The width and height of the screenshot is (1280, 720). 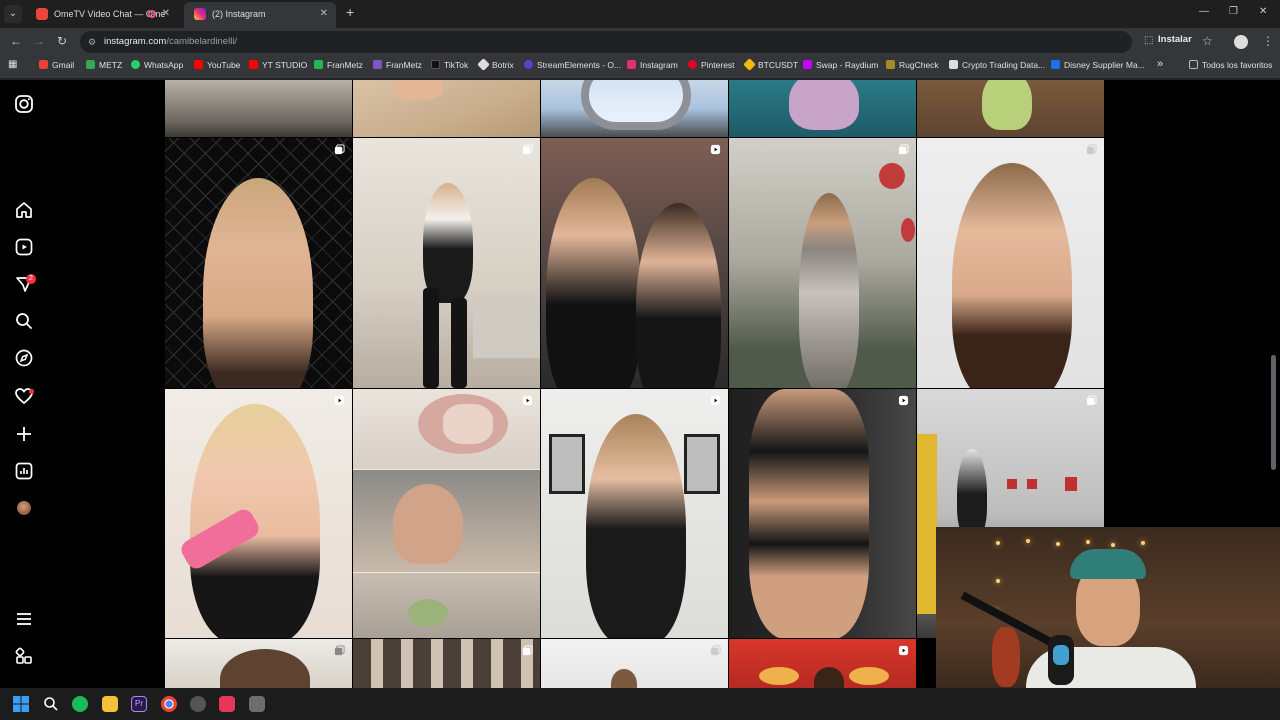 What do you see at coordinates (227, 704) in the screenshot?
I see `capcut-icon` at bounding box center [227, 704].